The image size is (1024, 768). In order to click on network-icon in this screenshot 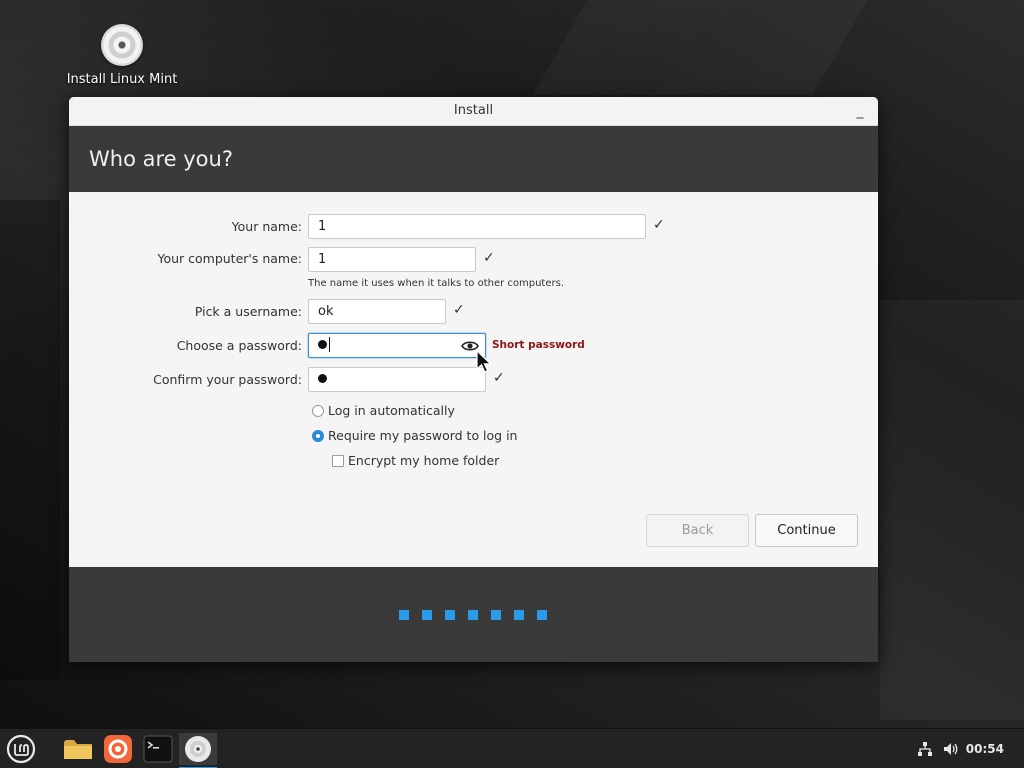, I will do `click(925, 749)`.